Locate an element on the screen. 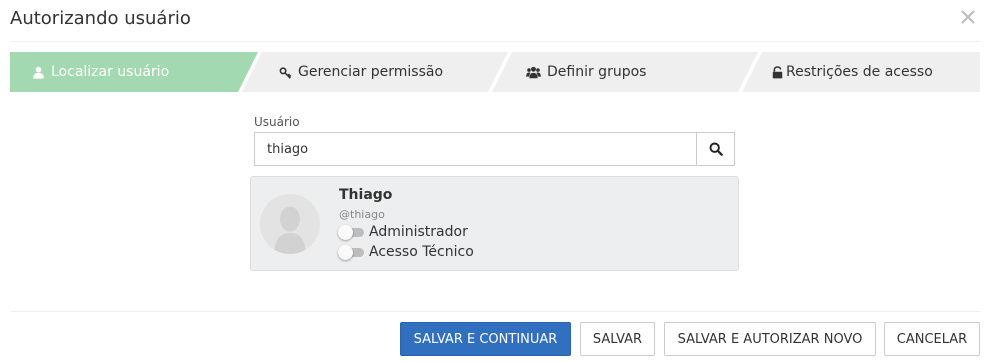 The image size is (990, 362). footer-divider is located at coordinates (495, 311).